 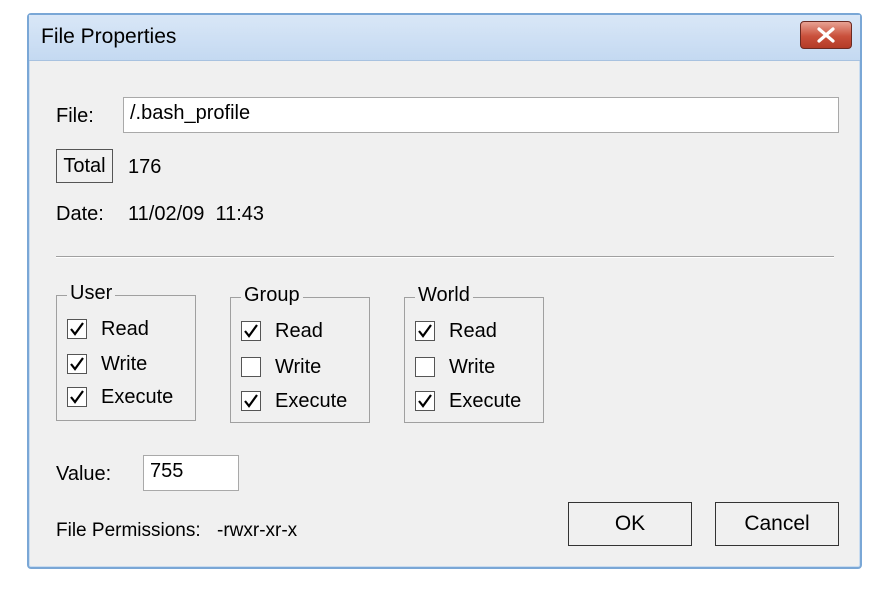 I want to click on window-title: File Properties, so click(x=109, y=36).